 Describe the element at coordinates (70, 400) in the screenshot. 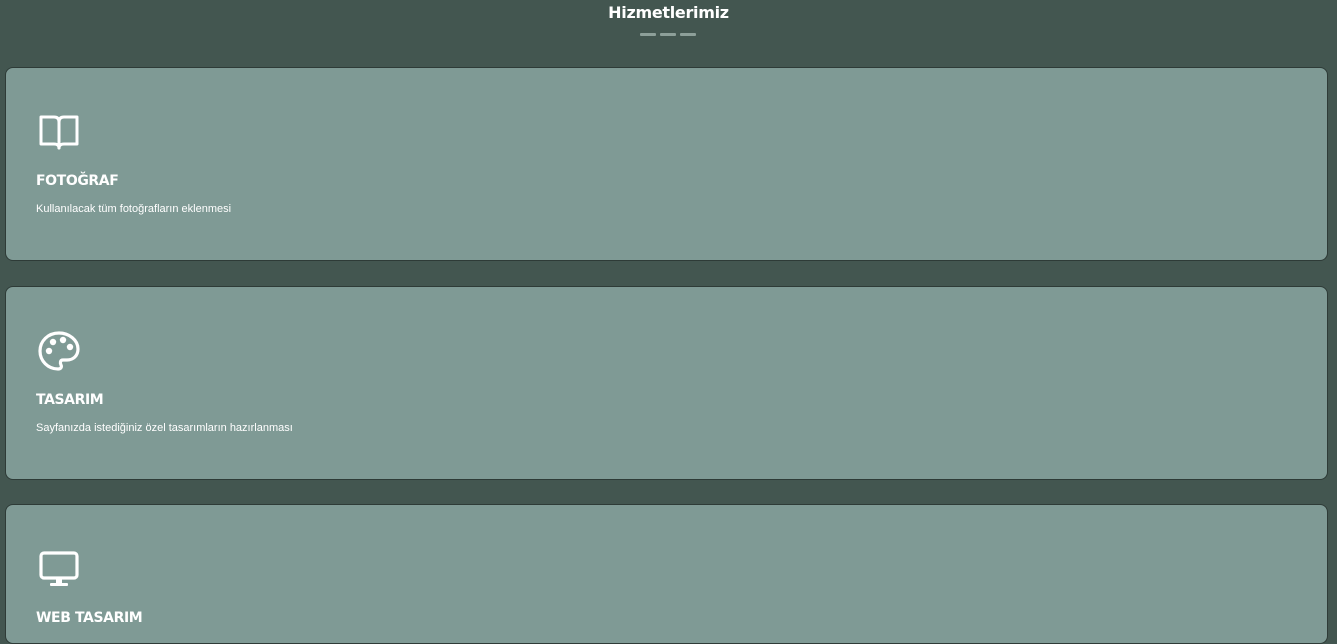

I see `service-title: TASARIM` at that location.